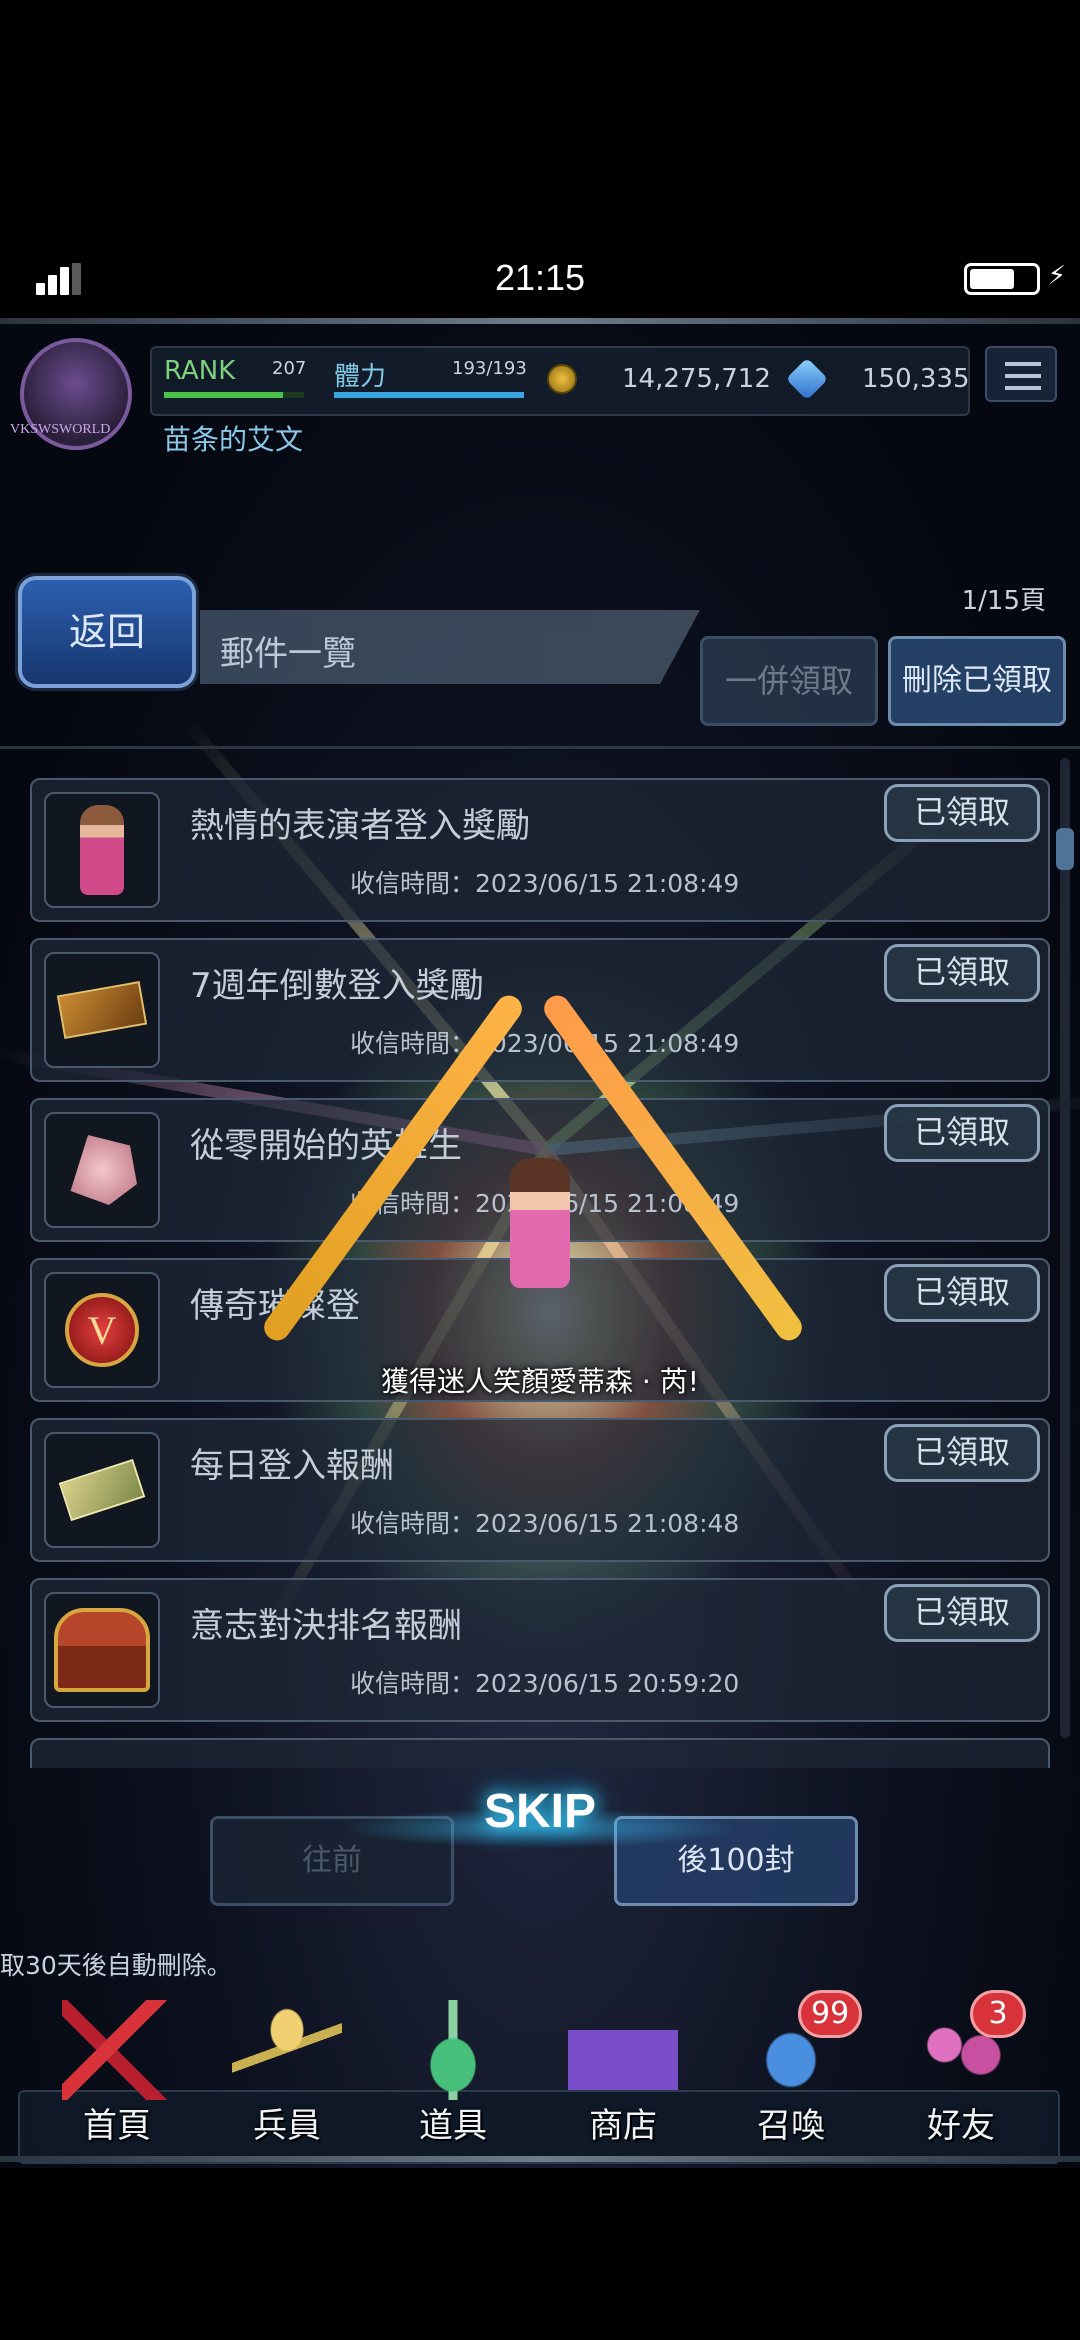 The width and height of the screenshot is (1080, 2340). What do you see at coordinates (453, 2050) in the screenshot?
I see `potion-icon` at bounding box center [453, 2050].